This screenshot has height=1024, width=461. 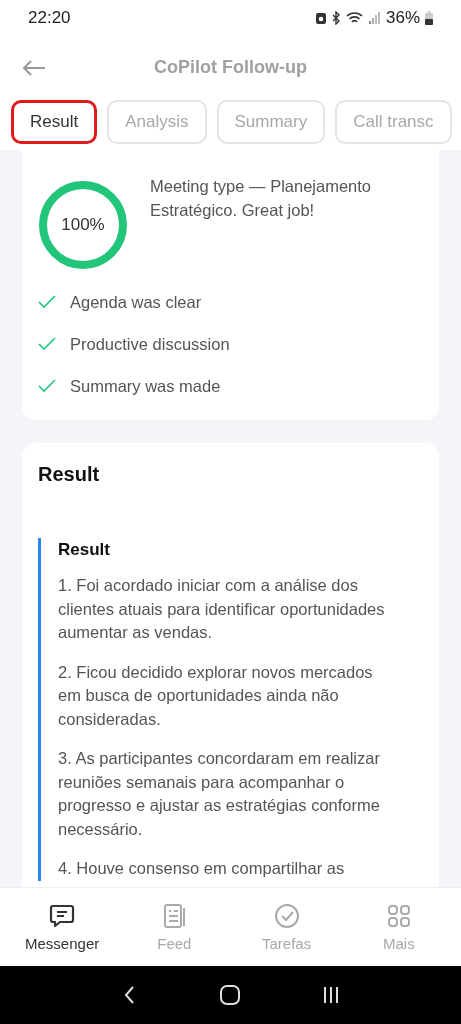 What do you see at coordinates (402, 17) in the screenshot?
I see `battery-percent: 36%` at bounding box center [402, 17].